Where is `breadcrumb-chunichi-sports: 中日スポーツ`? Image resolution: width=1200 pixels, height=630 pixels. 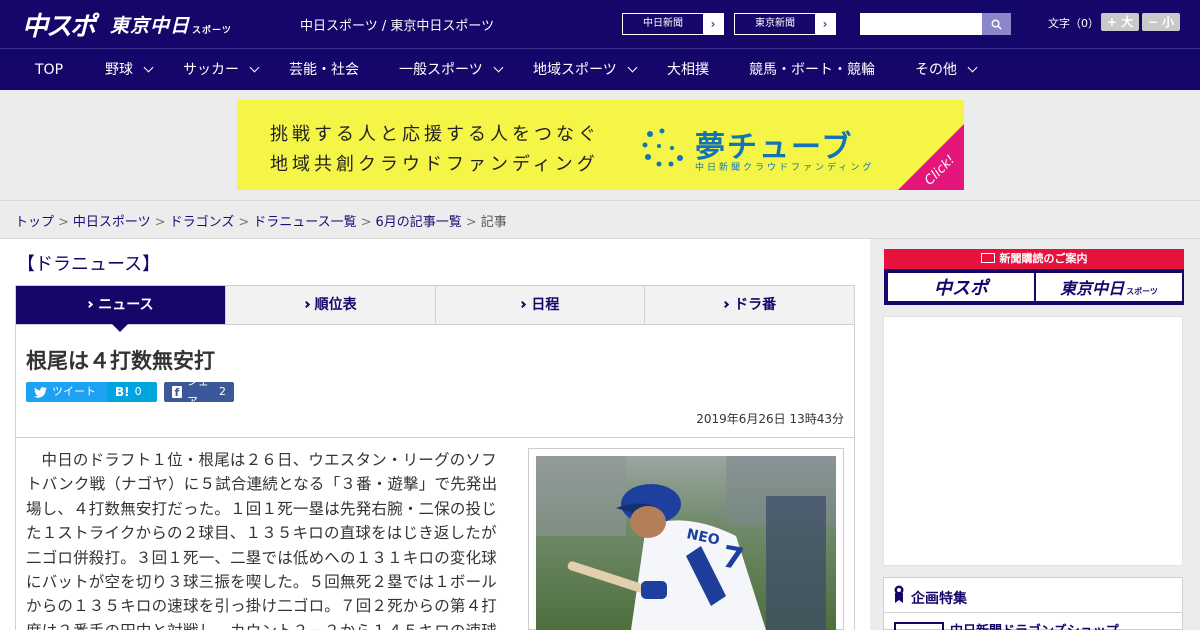
breadcrumb-chunichi-sports: 中日スポーツ is located at coordinates (112, 222).